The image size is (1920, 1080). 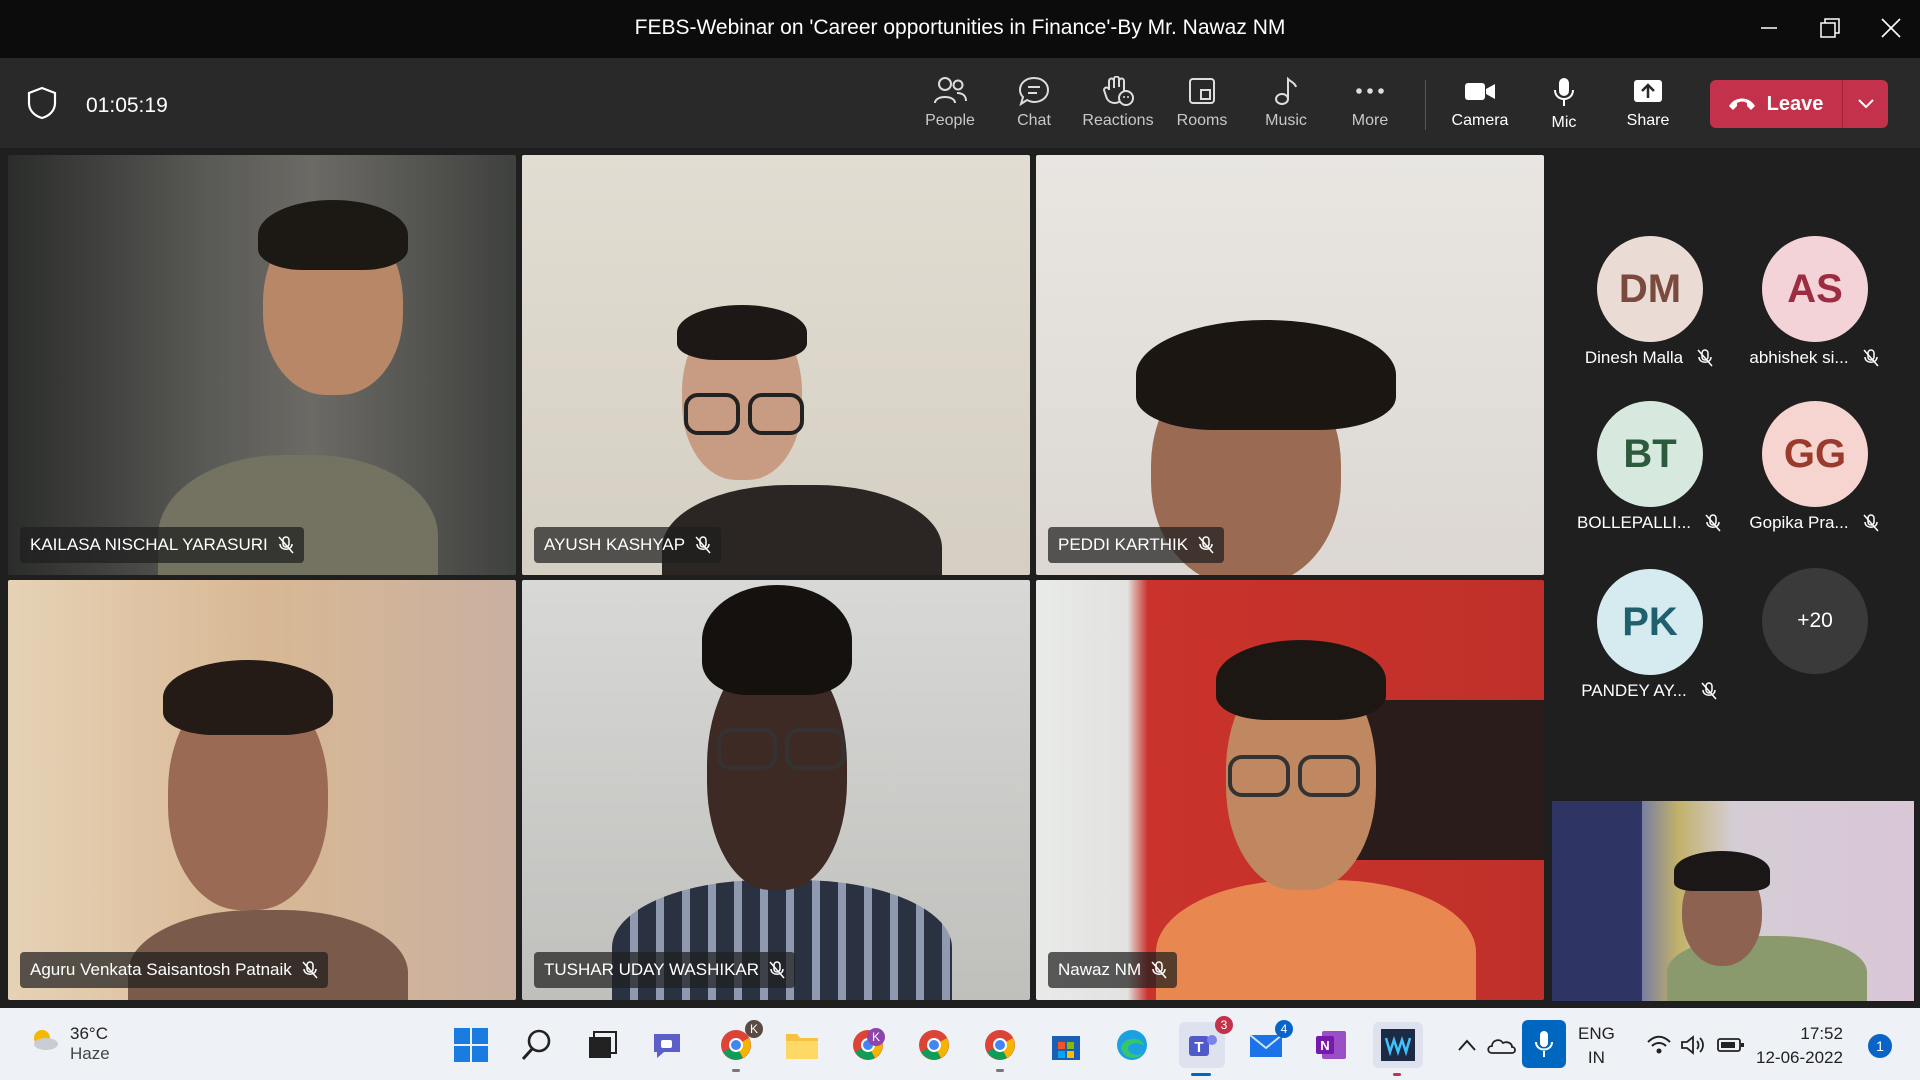 I want to click on share-button: Share, so click(x=1648, y=105).